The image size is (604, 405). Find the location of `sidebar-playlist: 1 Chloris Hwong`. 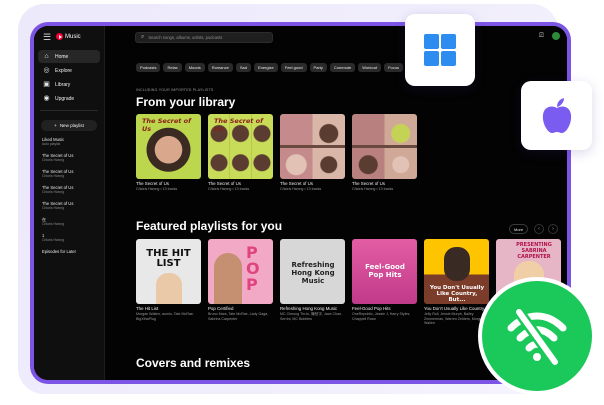

sidebar-playlist: 1 Chloris Hwong is located at coordinates (71, 238).